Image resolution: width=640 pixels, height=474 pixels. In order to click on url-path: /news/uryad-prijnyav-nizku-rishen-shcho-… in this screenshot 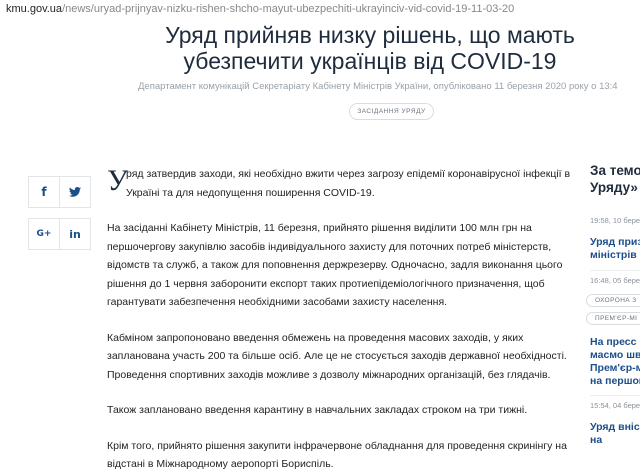, I will do `click(288, 9)`.